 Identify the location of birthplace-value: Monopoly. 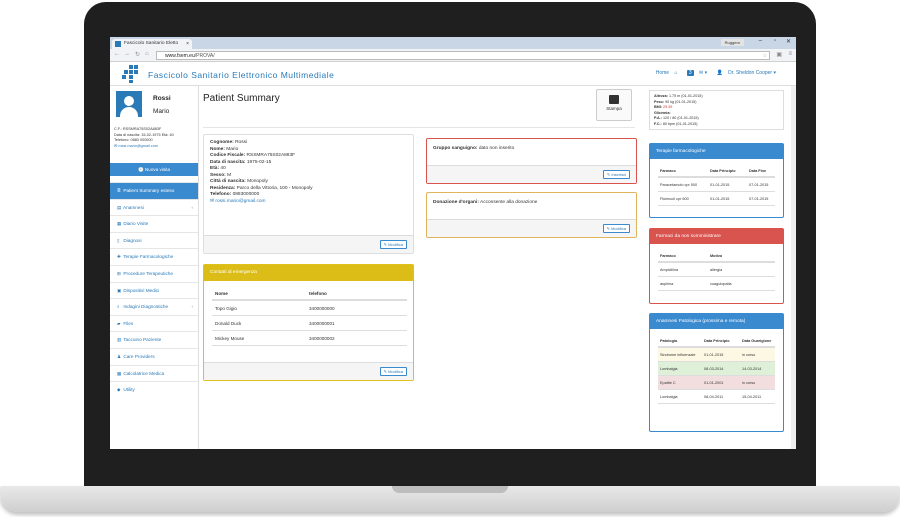
(257, 181).